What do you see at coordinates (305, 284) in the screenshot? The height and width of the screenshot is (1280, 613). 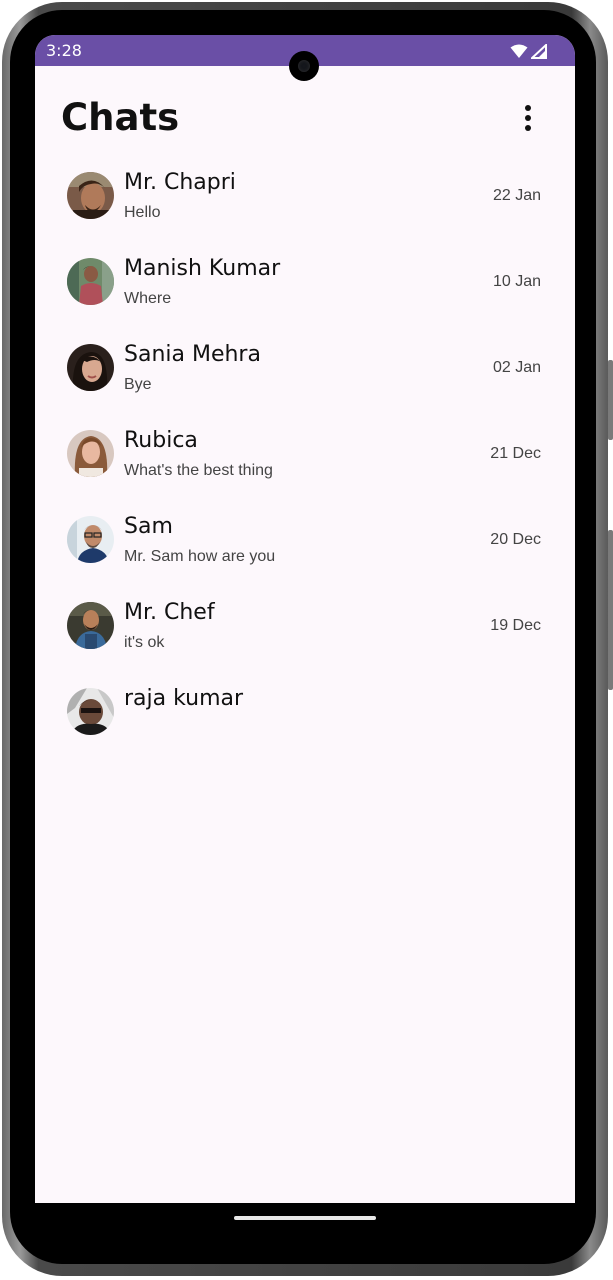 I see `chat-item: Manish Kumar Where 10 Jan` at bounding box center [305, 284].